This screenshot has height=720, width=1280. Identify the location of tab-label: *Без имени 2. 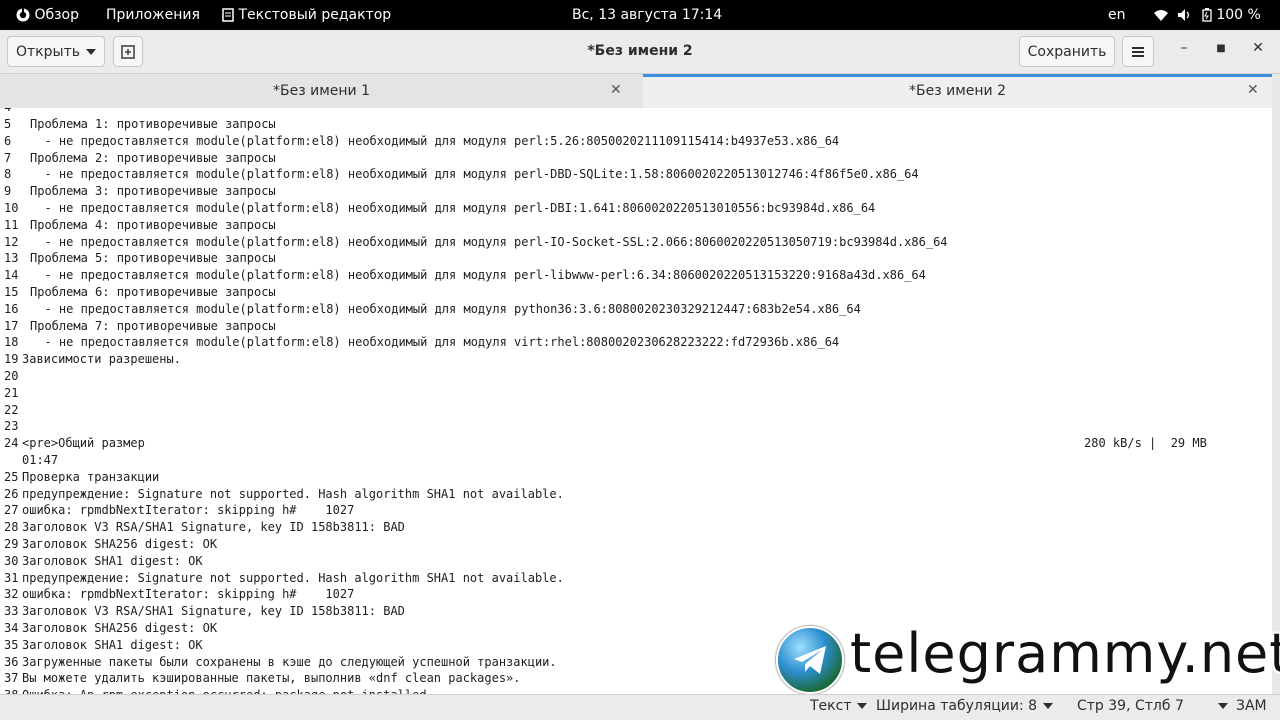
(957, 91).